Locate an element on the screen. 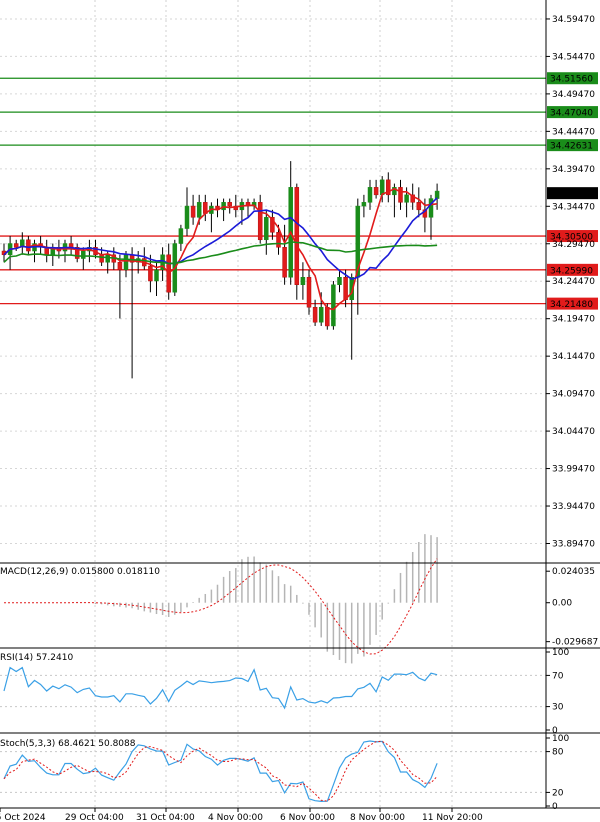  time-label: 31 Oct 04:00 is located at coordinates (165, 817).